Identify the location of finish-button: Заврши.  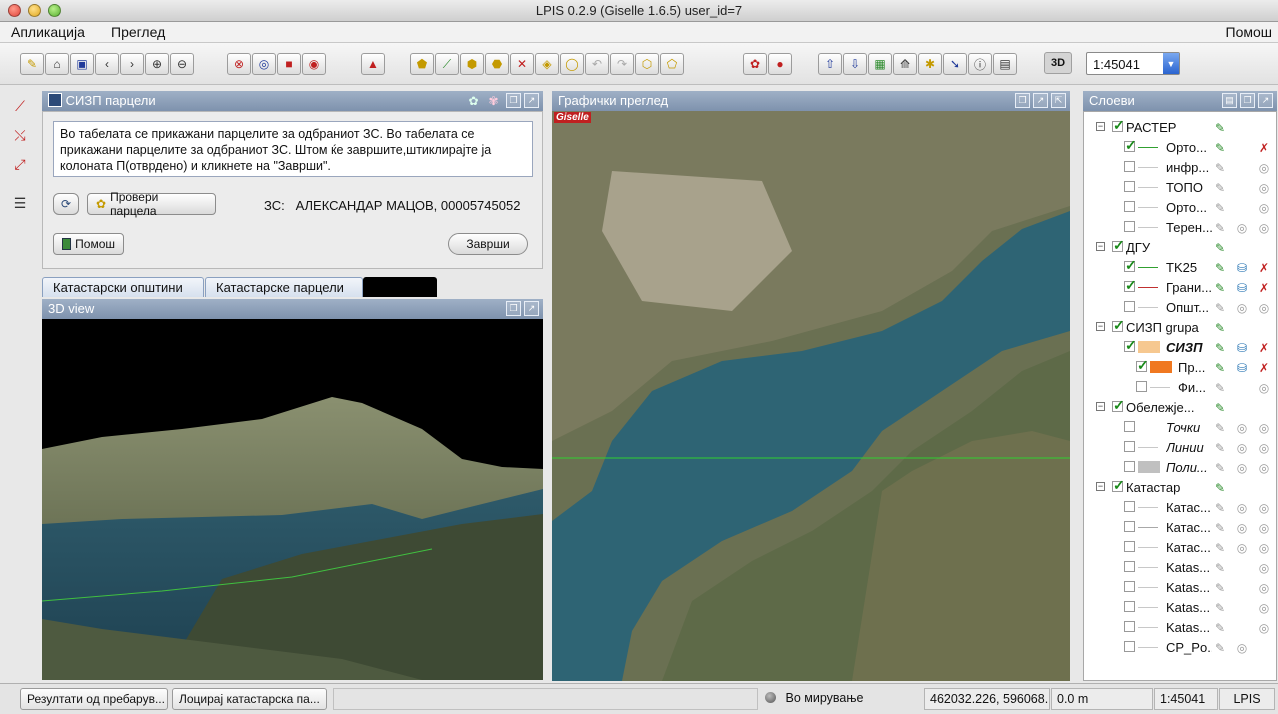
(488, 244).